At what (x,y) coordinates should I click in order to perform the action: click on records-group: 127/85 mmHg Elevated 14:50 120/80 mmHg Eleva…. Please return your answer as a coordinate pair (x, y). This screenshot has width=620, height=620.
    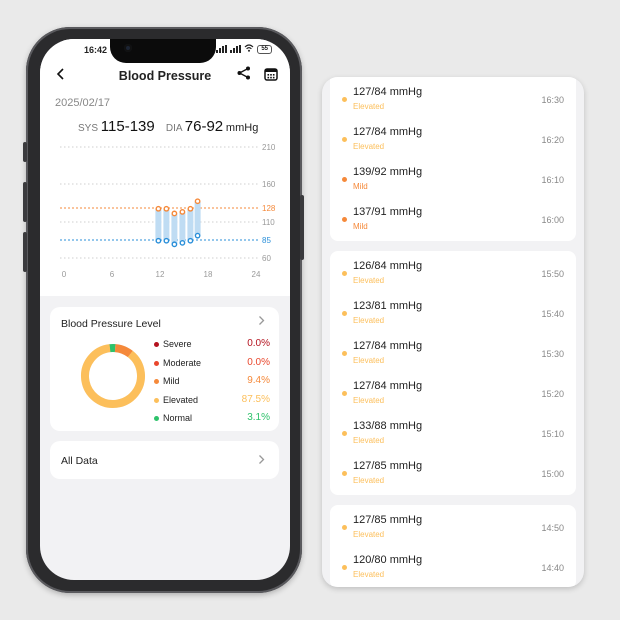
    Looking at the image, I should click on (453, 546).